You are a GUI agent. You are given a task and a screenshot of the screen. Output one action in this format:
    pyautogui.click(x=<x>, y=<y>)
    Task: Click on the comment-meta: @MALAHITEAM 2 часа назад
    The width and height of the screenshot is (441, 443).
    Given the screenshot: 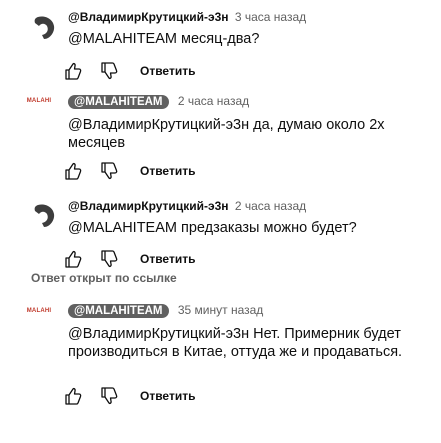 What is the action you would take?
    pyautogui.click(x=158, y=101)
    